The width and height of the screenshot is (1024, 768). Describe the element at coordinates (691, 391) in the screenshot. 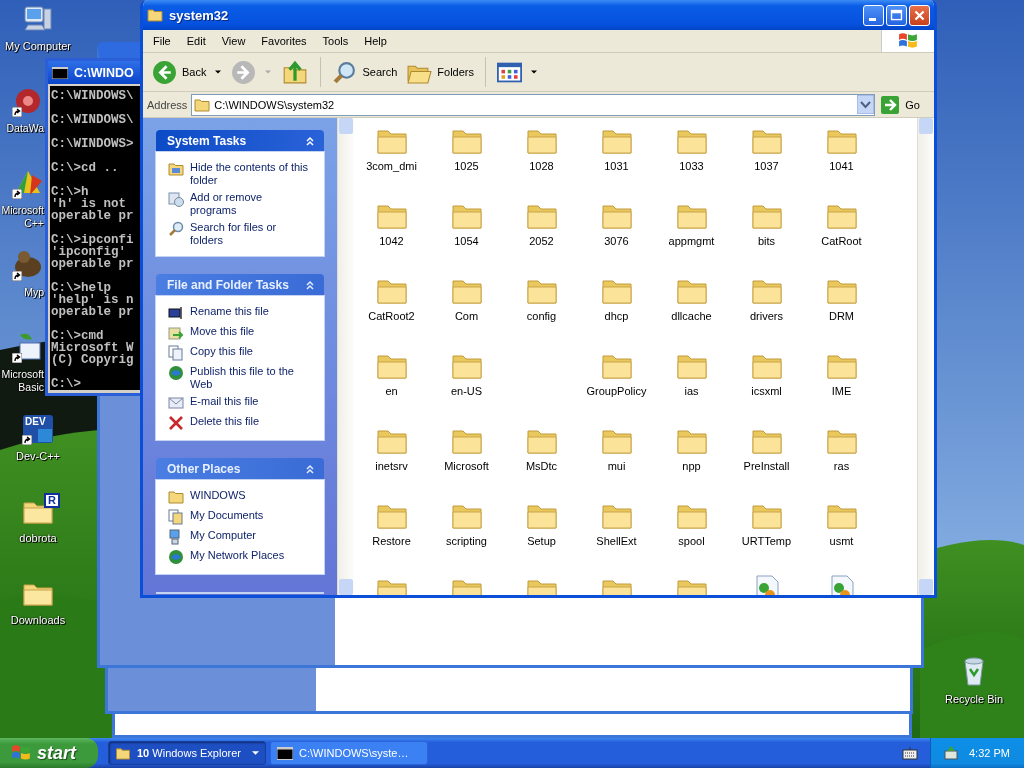

I see `folder-name: ias` at that location.